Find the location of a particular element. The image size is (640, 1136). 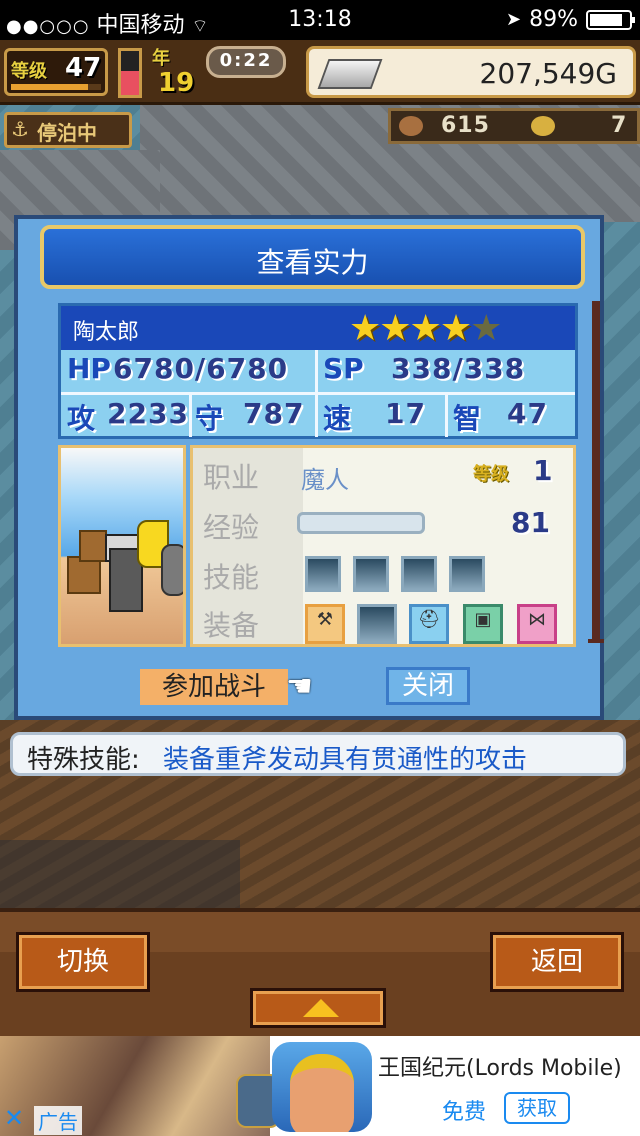

hp-label: HP is located at coordinates (89, 368).